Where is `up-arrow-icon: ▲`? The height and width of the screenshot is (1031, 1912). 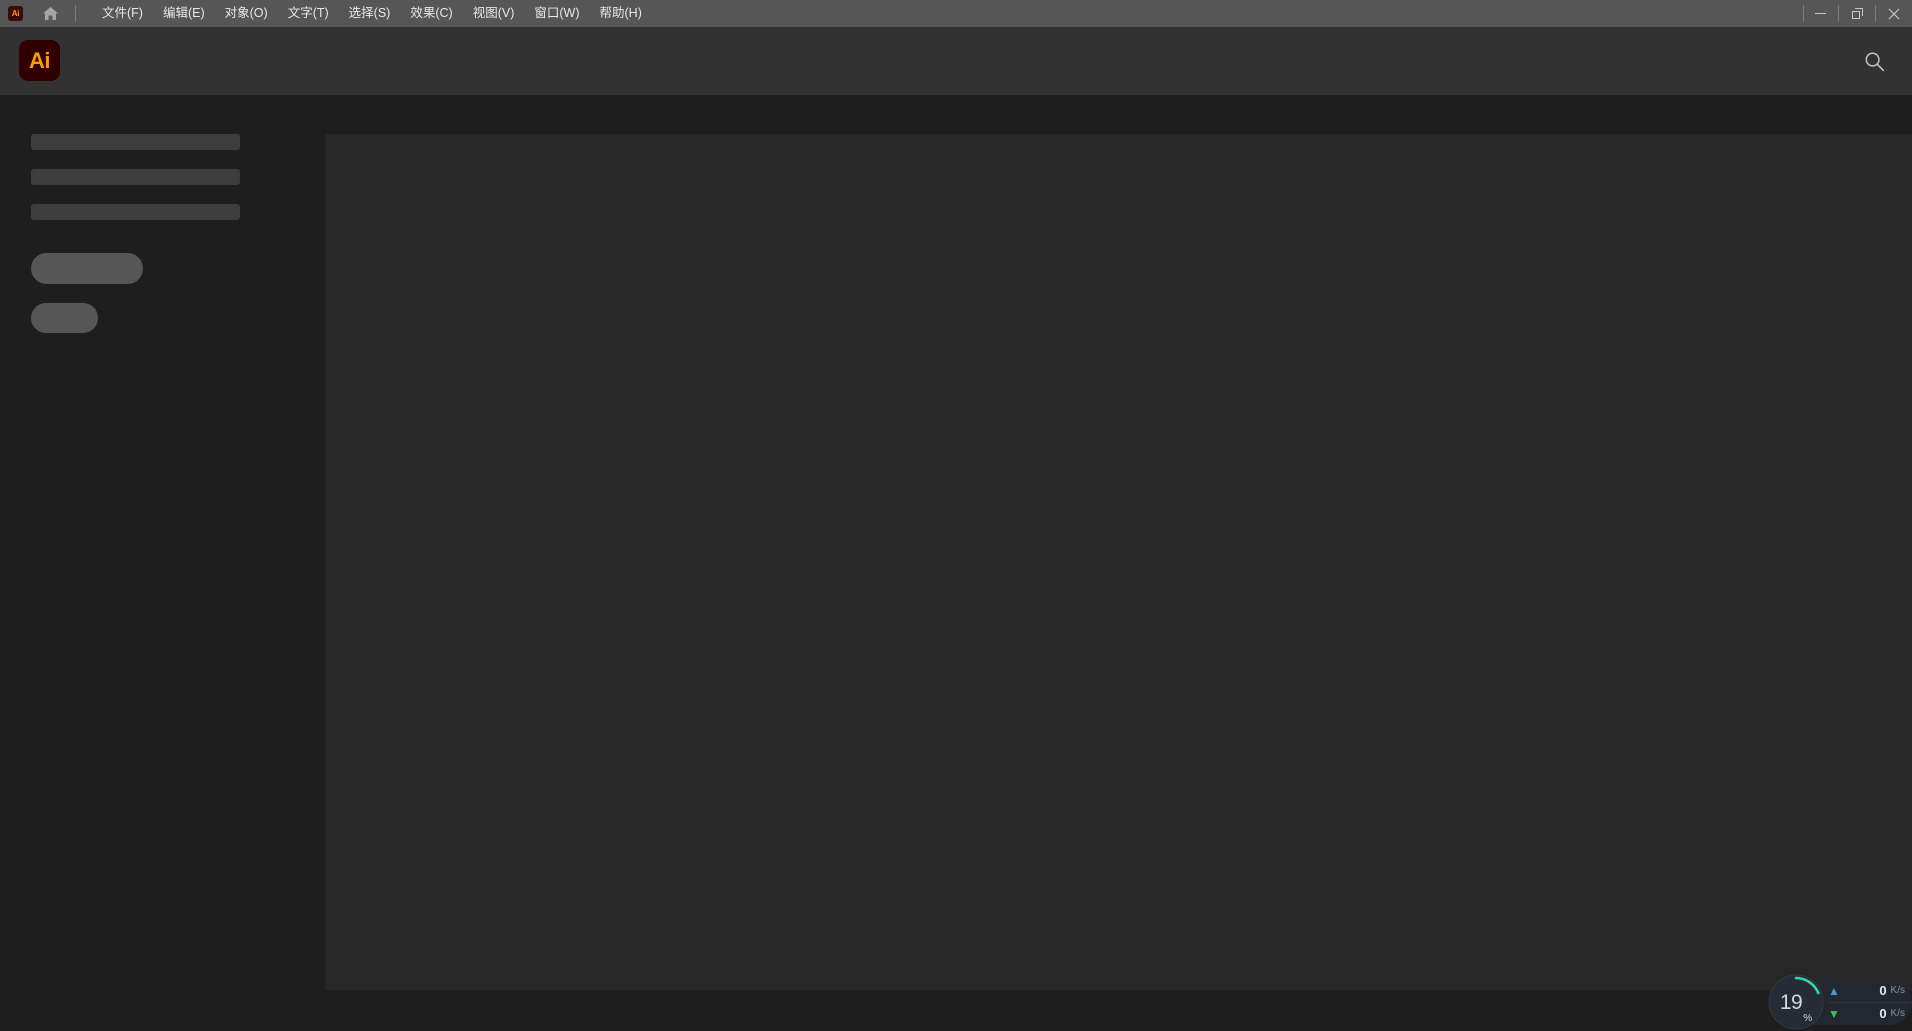 up-arrow-icon: ▲ is located at coordinates (1834, 990).